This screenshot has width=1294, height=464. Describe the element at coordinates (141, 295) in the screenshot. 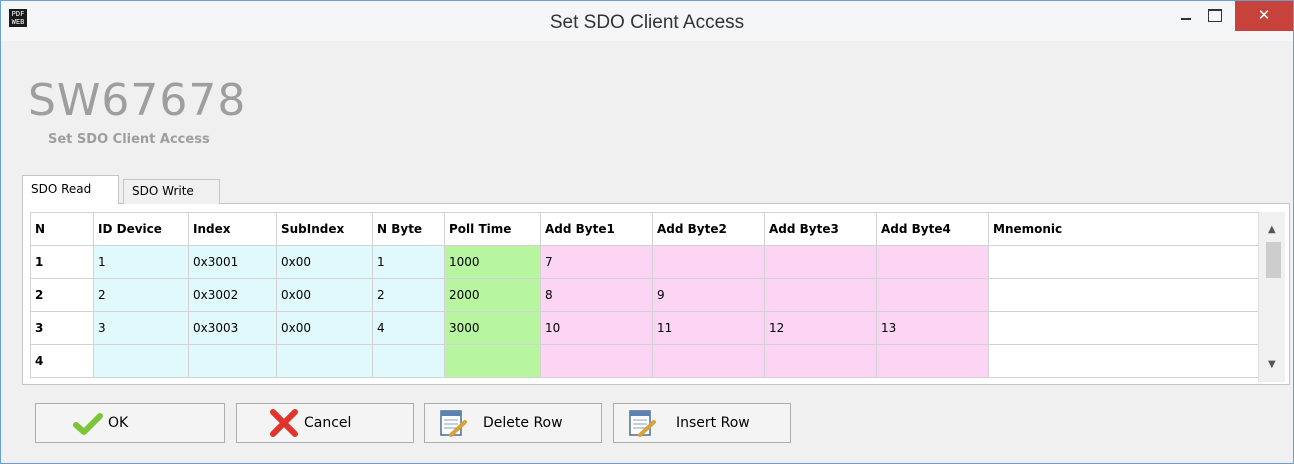

I see `cell-id-device: 2` at that location.